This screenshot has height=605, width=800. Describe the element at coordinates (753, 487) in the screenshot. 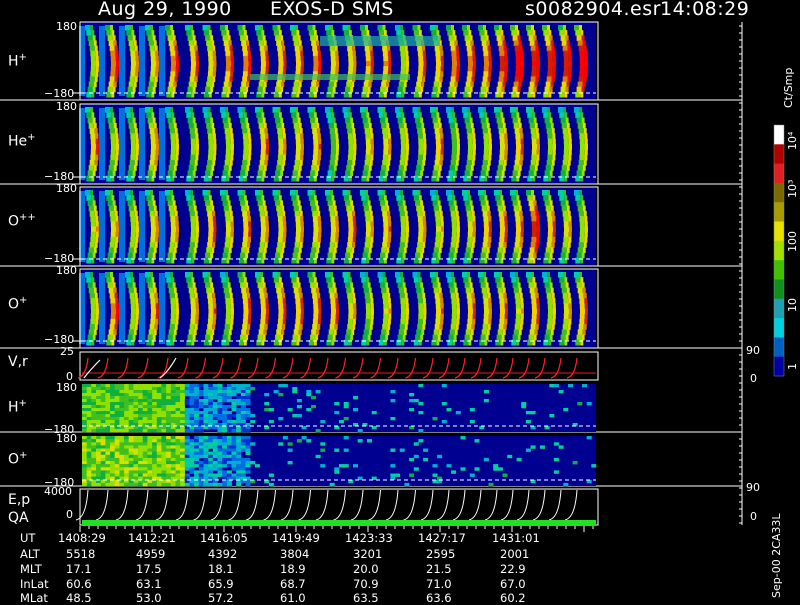

I see `rtick-ep-max: 90` at that location.